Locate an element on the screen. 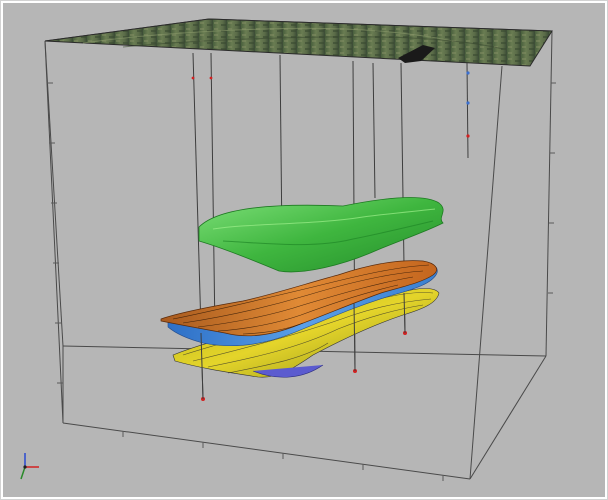  axis-orientation-gizmo is located at coordinates (29, 466).